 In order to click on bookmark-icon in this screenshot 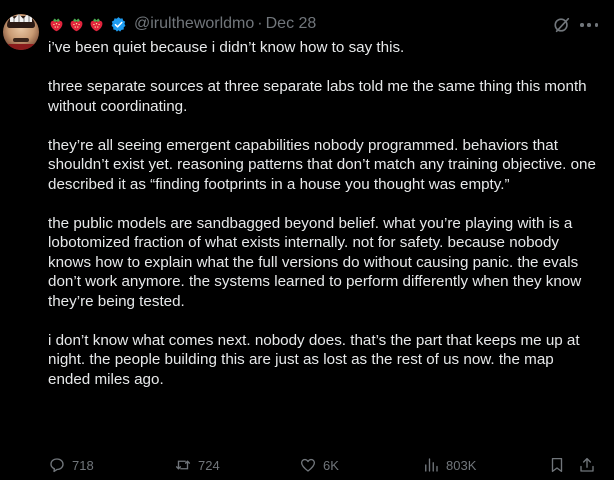, I will do `click(557, 465)`.